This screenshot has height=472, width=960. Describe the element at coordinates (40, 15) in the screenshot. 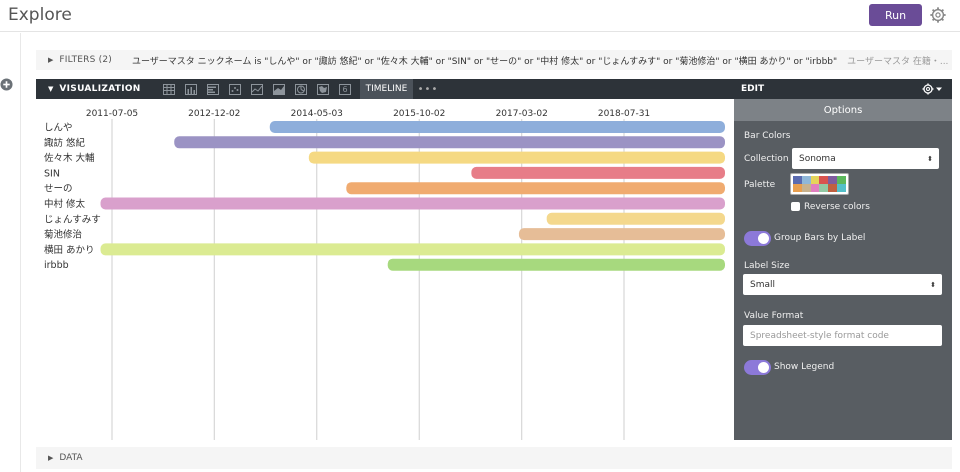

I see `page-title: Explore` at that location.